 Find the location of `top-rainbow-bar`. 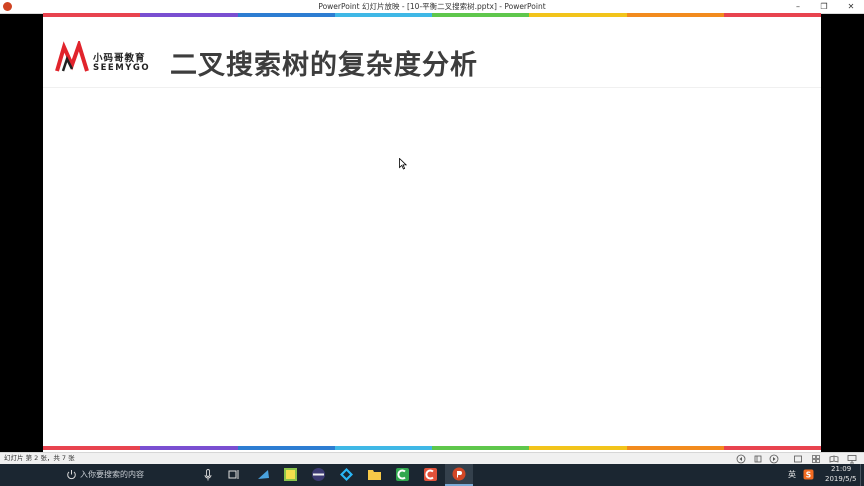

top-rainbow-bar is located at coordinates (432, 15).